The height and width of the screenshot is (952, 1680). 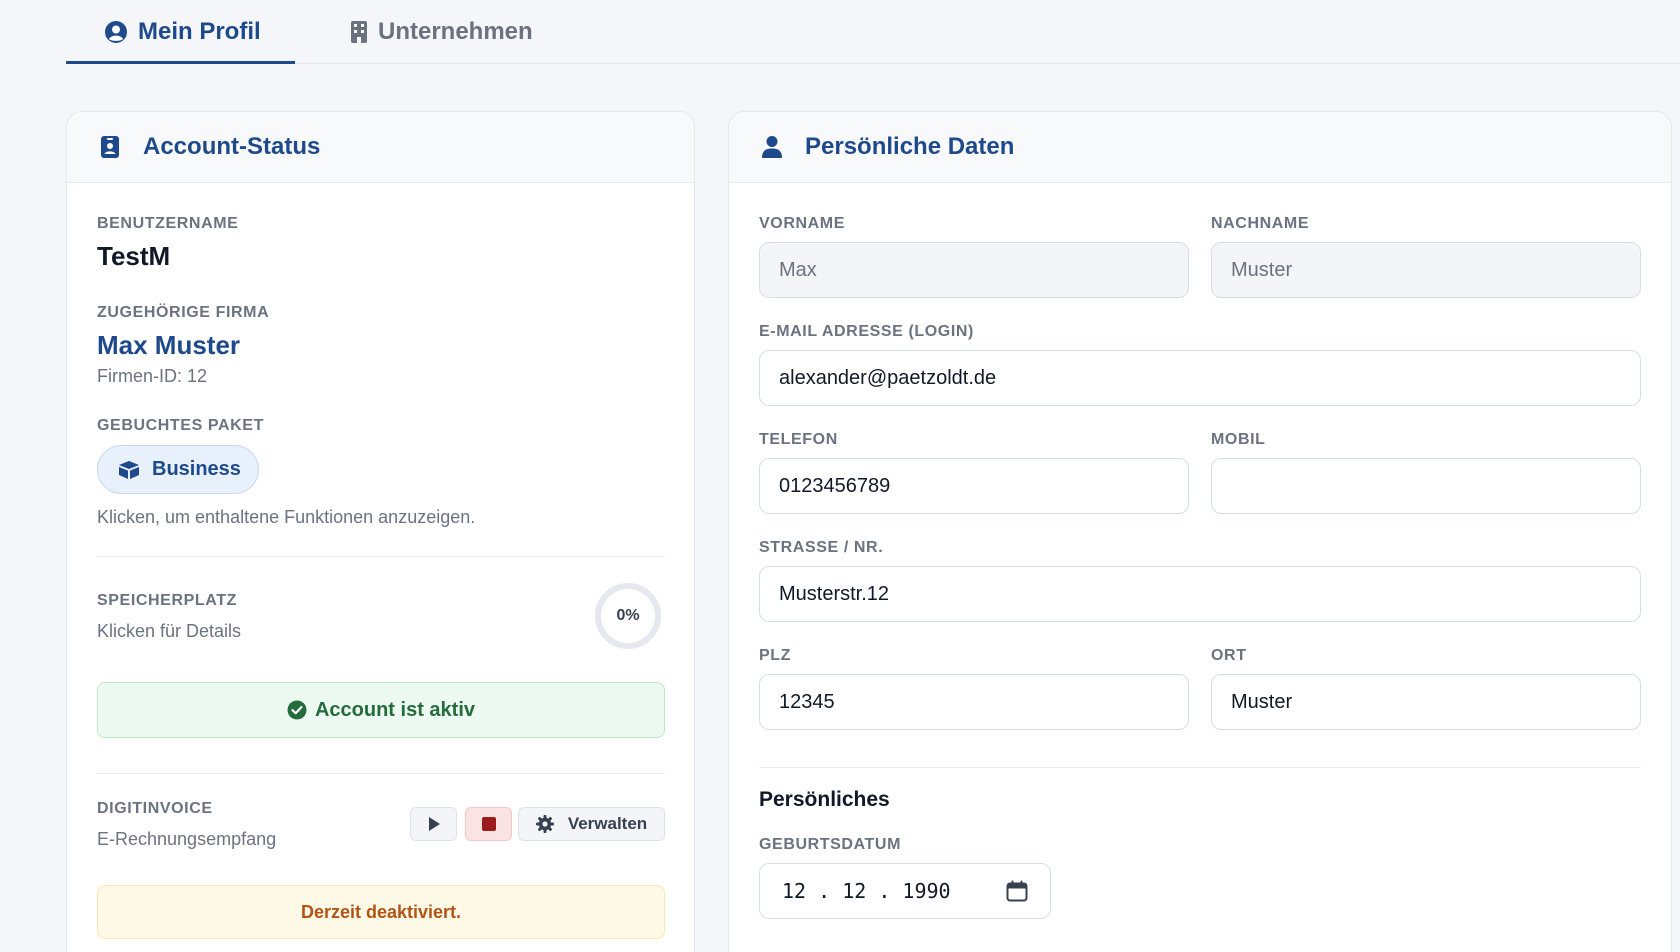 I want to click on lastname-input: Muster, so click(x=1426, y=270).